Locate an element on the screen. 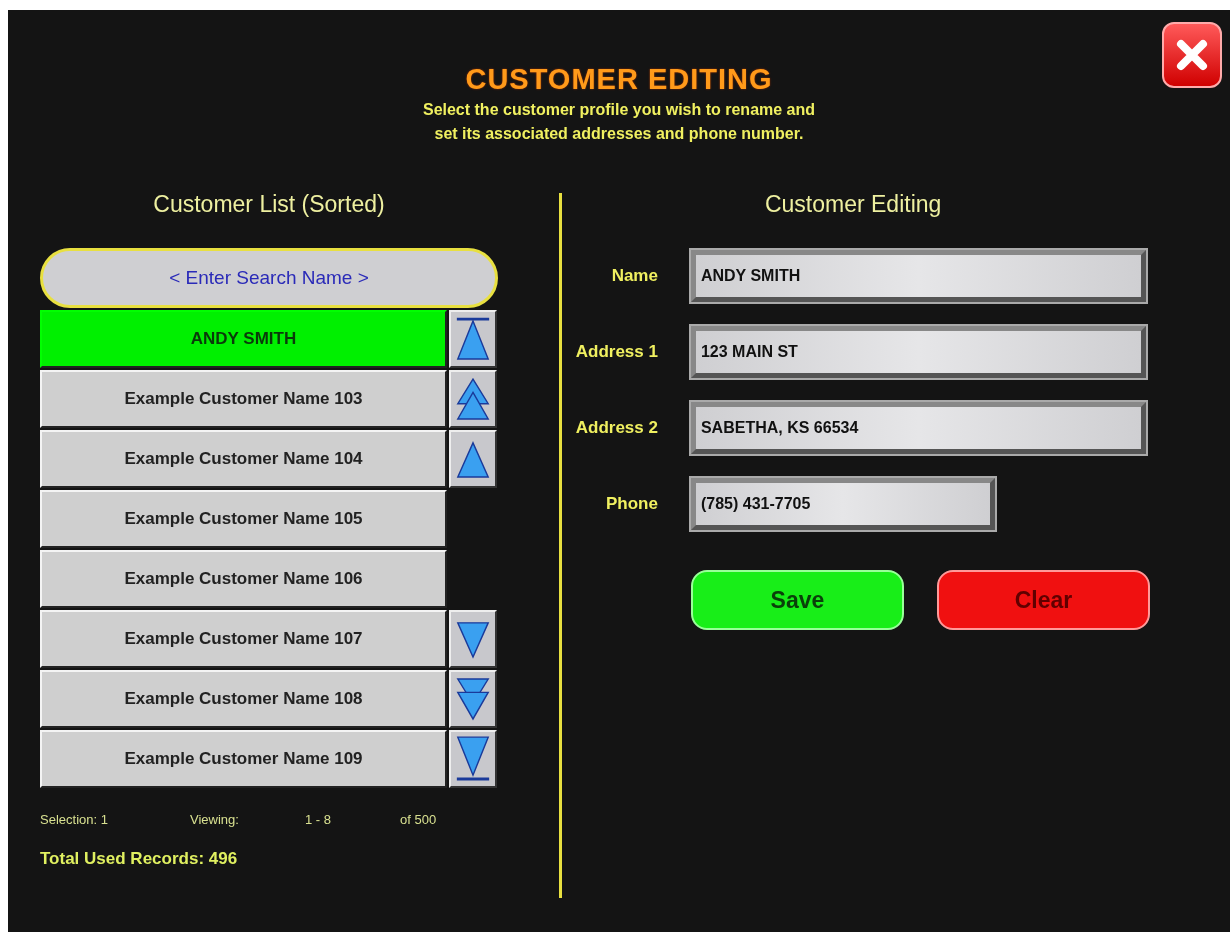 The width and height of the screenshot is (1230, 932). selection-text: Selection: 1 is located at coordinates (74, 820).